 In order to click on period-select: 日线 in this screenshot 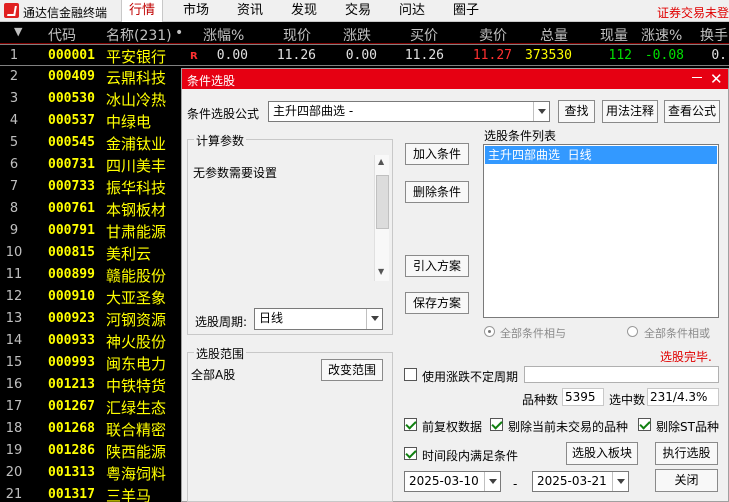, I will do `click(318, 319)`.